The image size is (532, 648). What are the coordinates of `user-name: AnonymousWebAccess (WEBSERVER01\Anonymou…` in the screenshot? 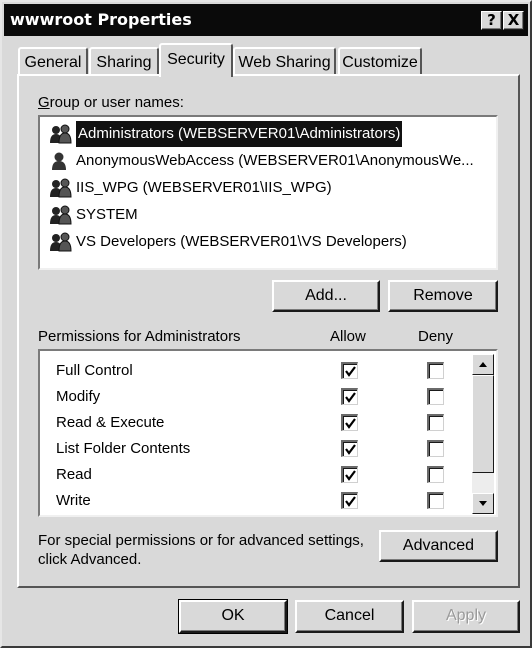 It's located at (275, 160).